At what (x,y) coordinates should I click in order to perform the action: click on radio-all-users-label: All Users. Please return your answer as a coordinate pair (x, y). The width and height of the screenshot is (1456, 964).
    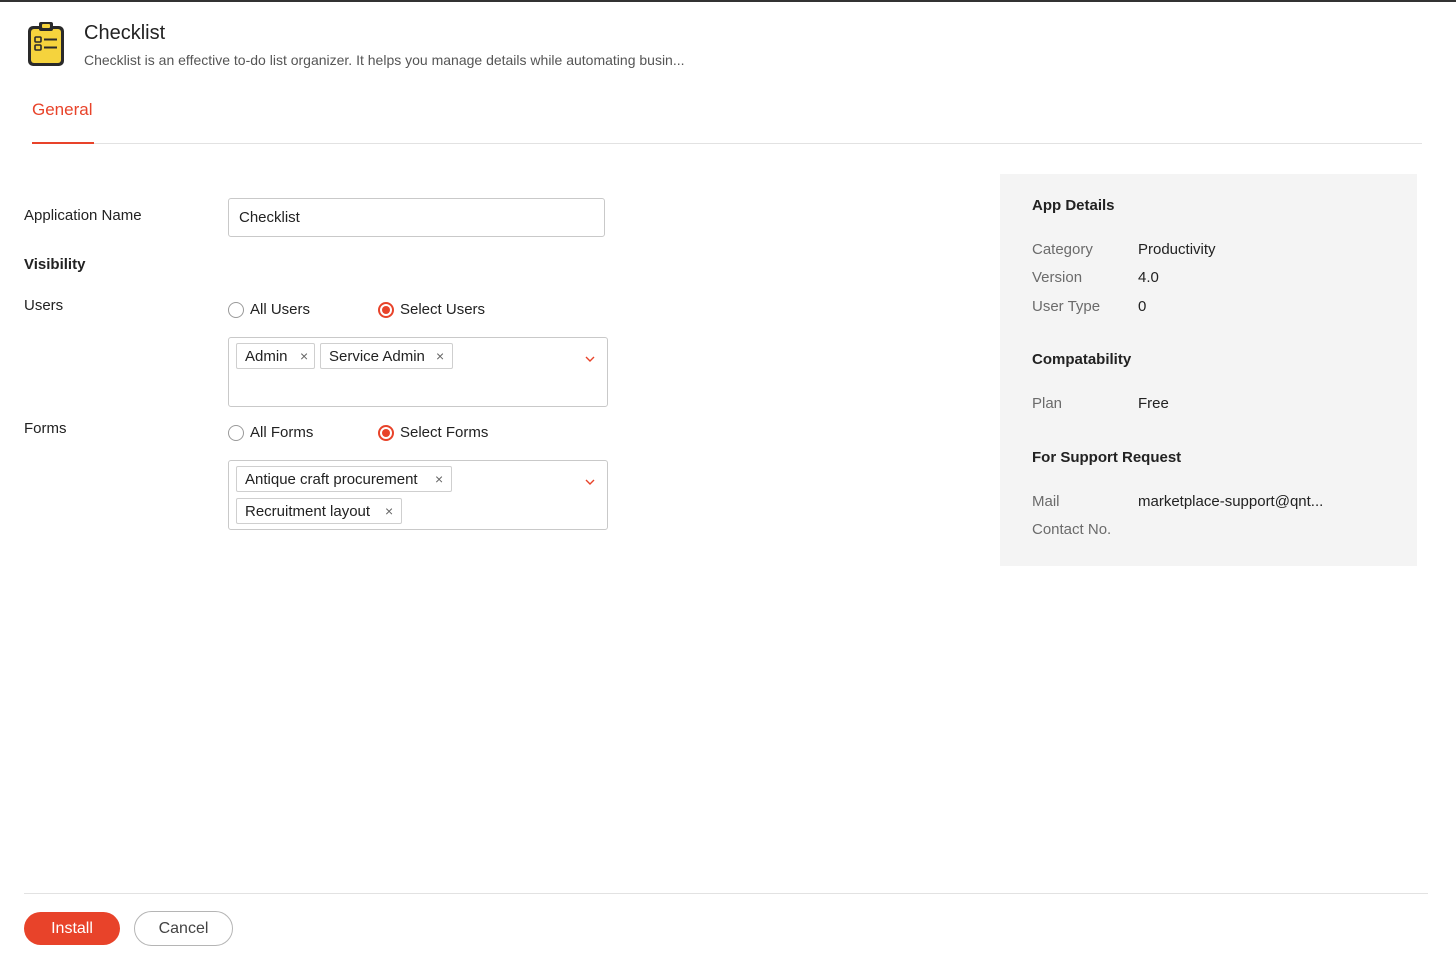
    Looking at the image, I should click on (280, 309).